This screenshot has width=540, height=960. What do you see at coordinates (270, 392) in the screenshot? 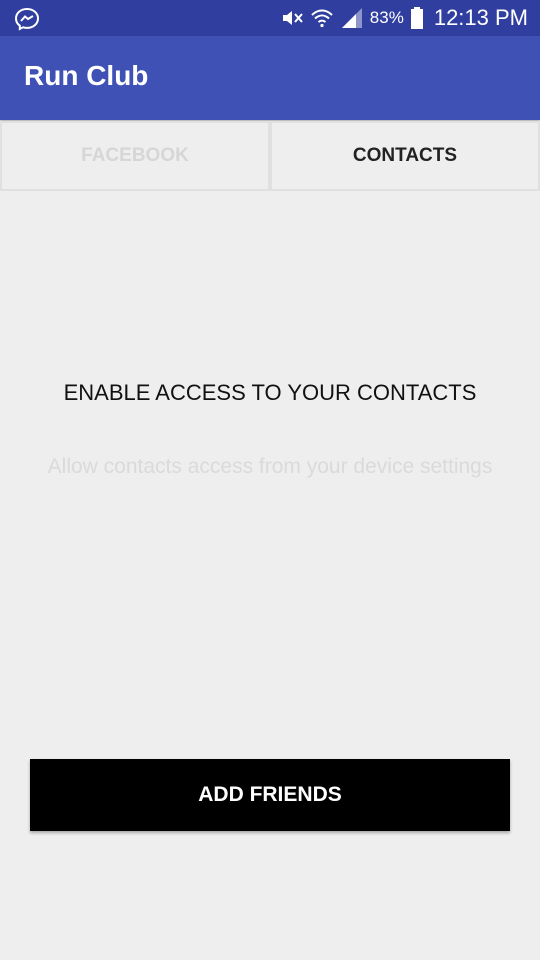
I see `contacts-access-title: ENABLE ACCESS TO YOUR CONTACTS` at bounding box center [270, 392].